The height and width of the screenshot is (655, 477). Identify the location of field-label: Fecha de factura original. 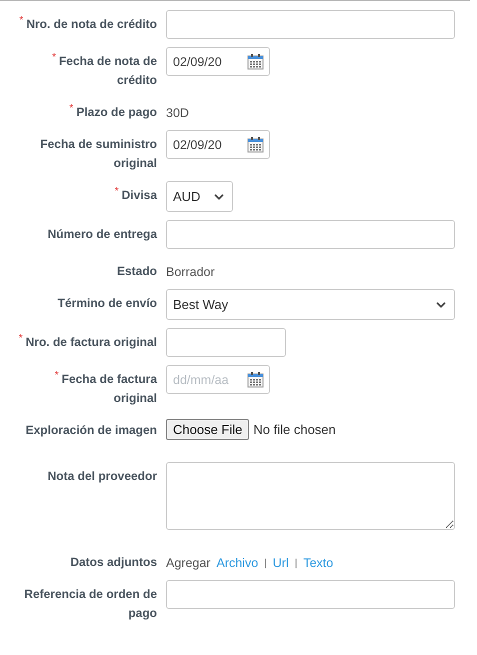
(109, 388).